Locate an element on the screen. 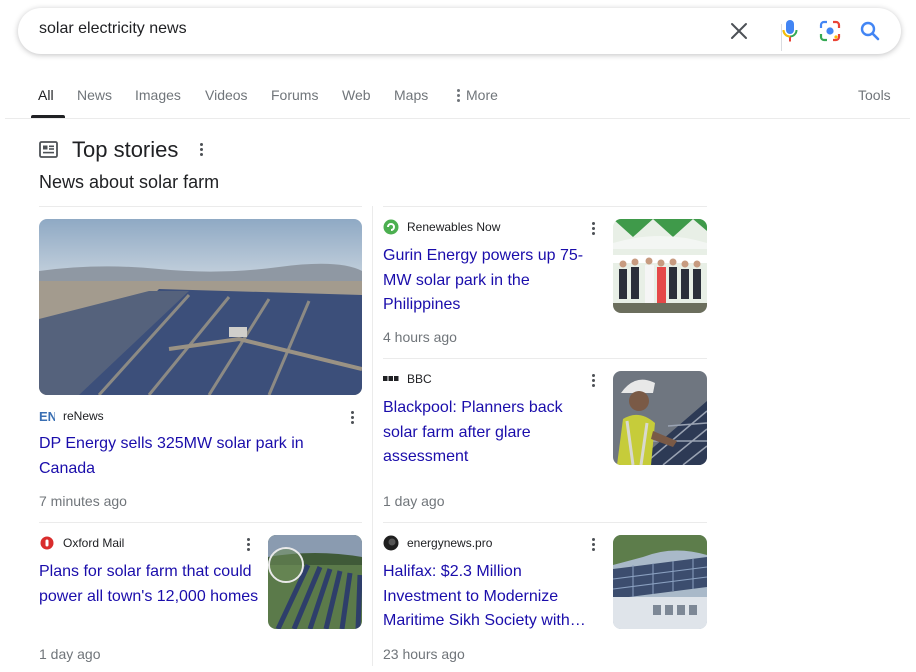 This screenshot has width=916, height=672. story-source: Renewables Now is located at coordinates (441, 227).